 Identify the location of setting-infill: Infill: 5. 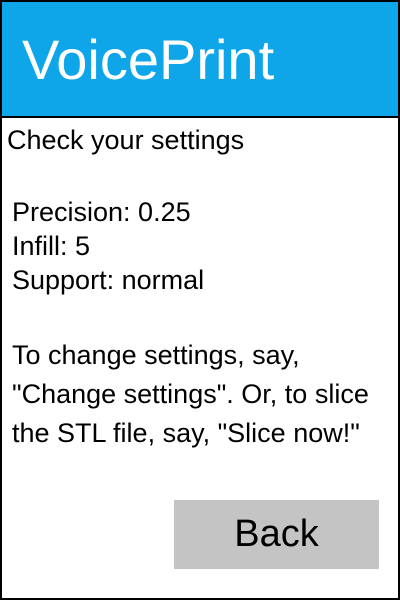
(51, 246).